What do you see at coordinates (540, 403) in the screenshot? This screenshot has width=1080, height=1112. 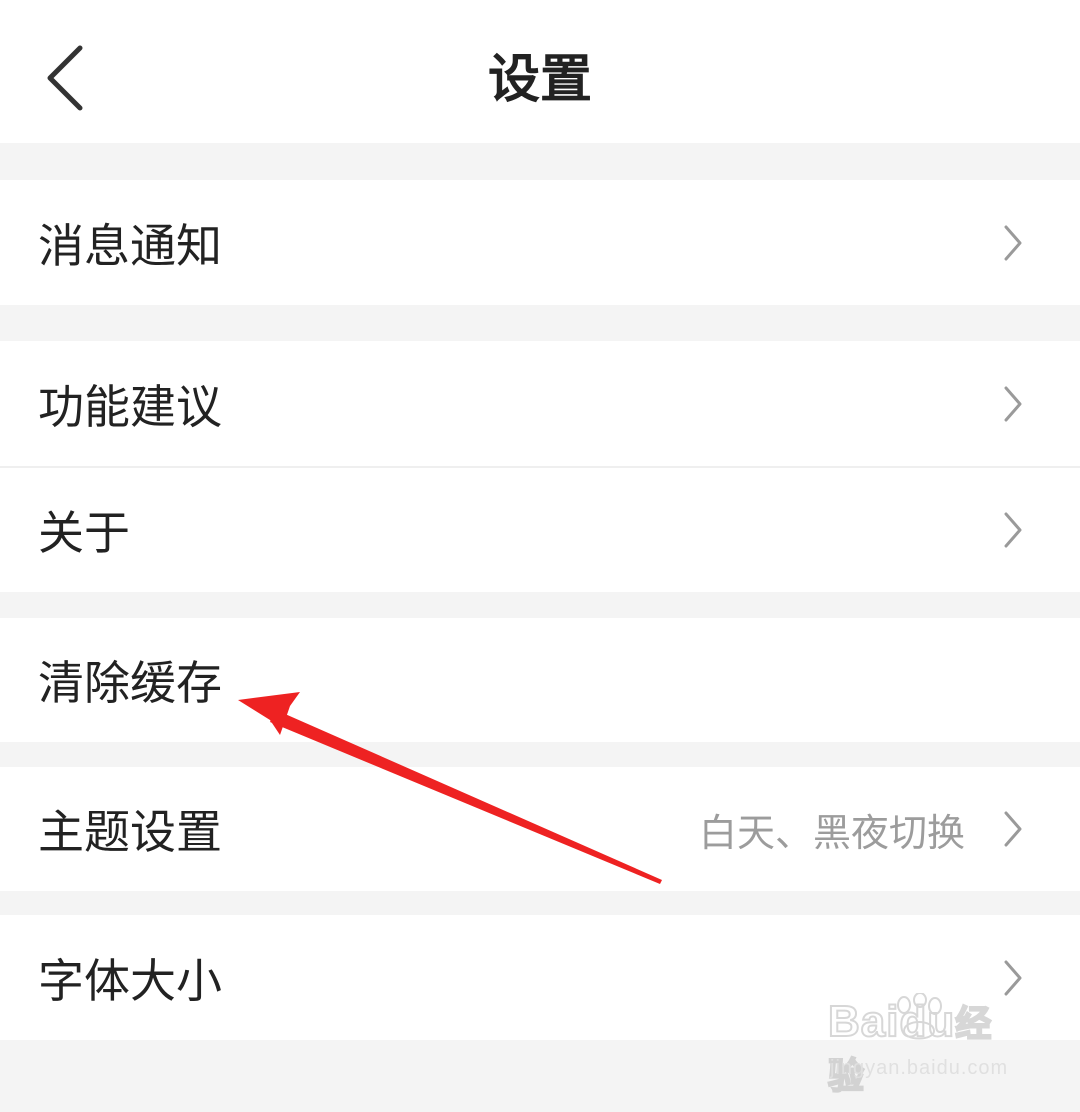 I see `settings-item-feedback: 功能建议` at bounding box center [540, 403].